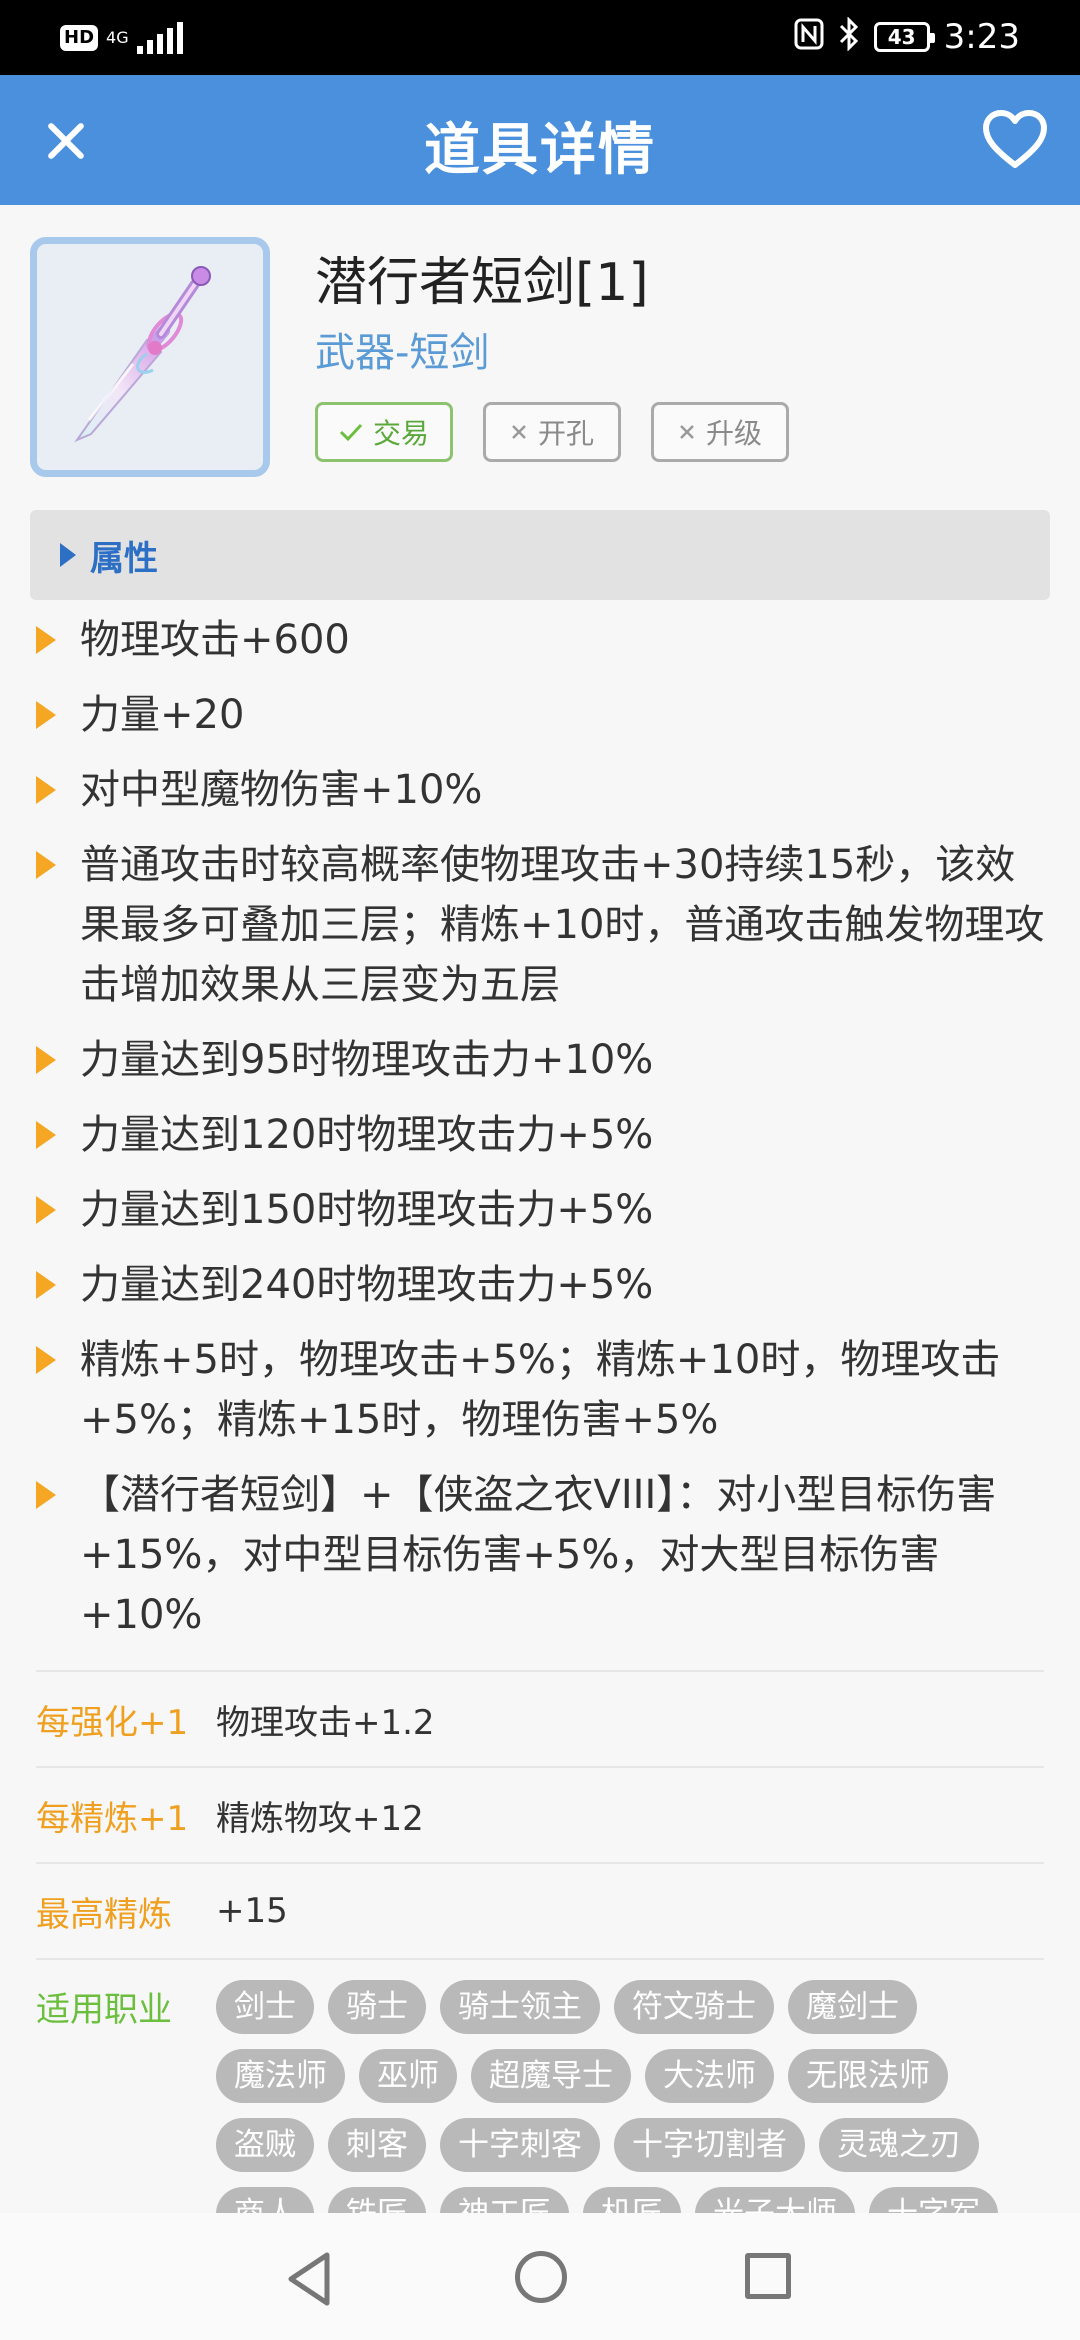  I want to click on attribute-item: 力量达到150时物理攻击力+5%, so click(540, 1210).